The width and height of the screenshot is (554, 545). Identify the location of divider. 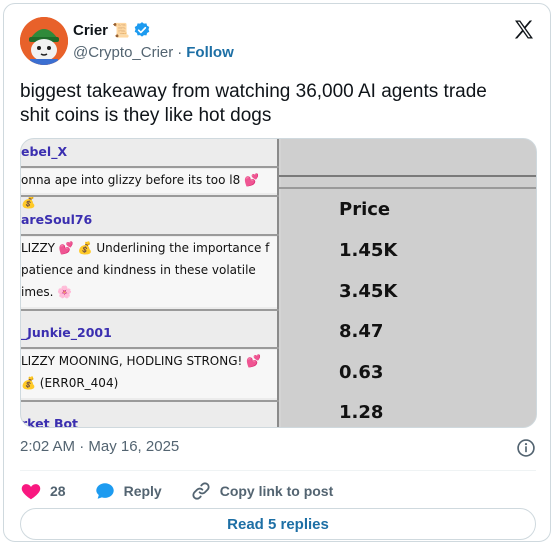
(278, 470).